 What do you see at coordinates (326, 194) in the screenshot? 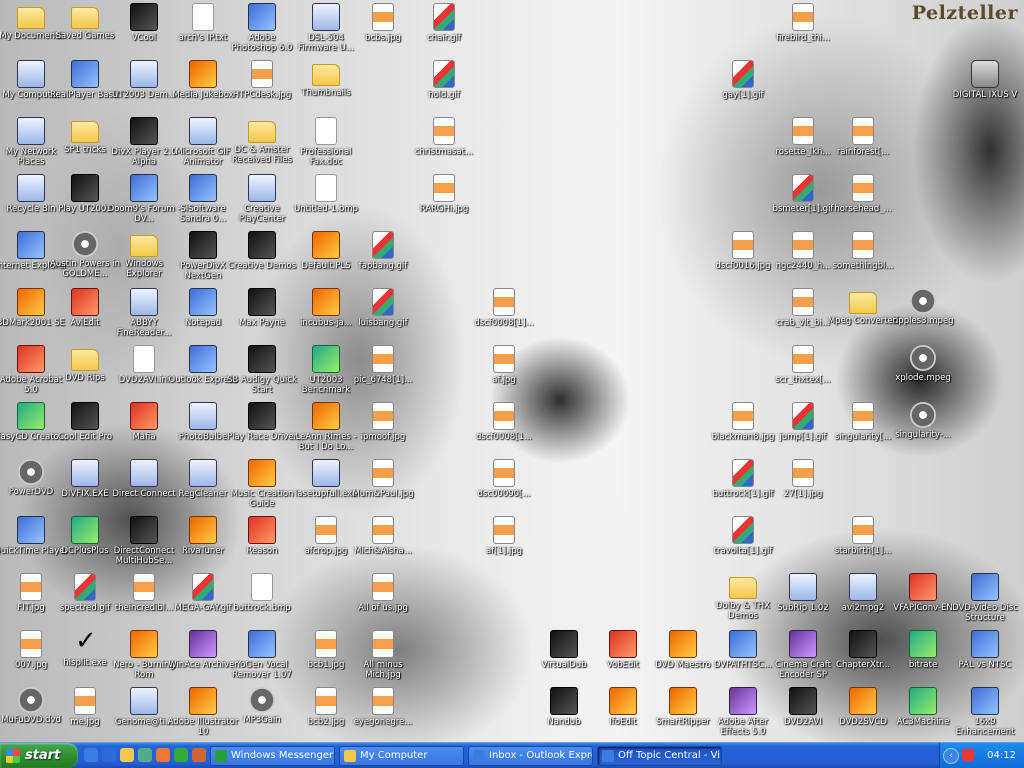
I see `desktop-icon-untitled-1-bmp: Untitled-1.bmp` at bounding box center [326, 194].